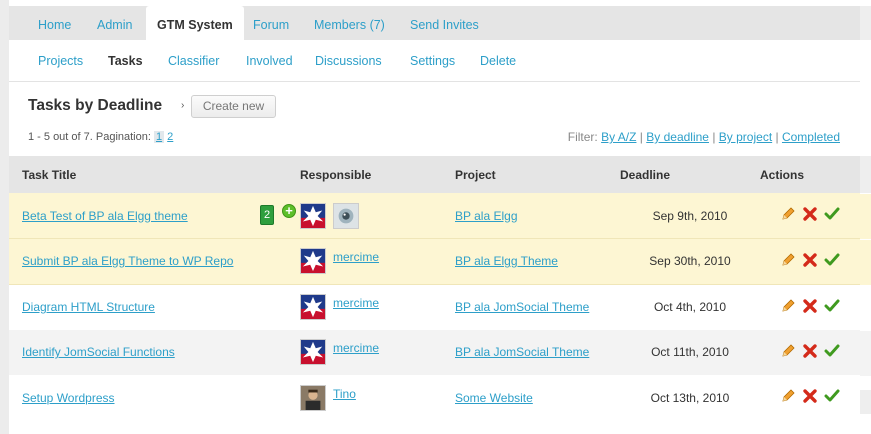 This screenshot has width=871, height=434. Describe the element at coordinates (537, 174) in the screenshot. I see `col-project: Project` at that location.